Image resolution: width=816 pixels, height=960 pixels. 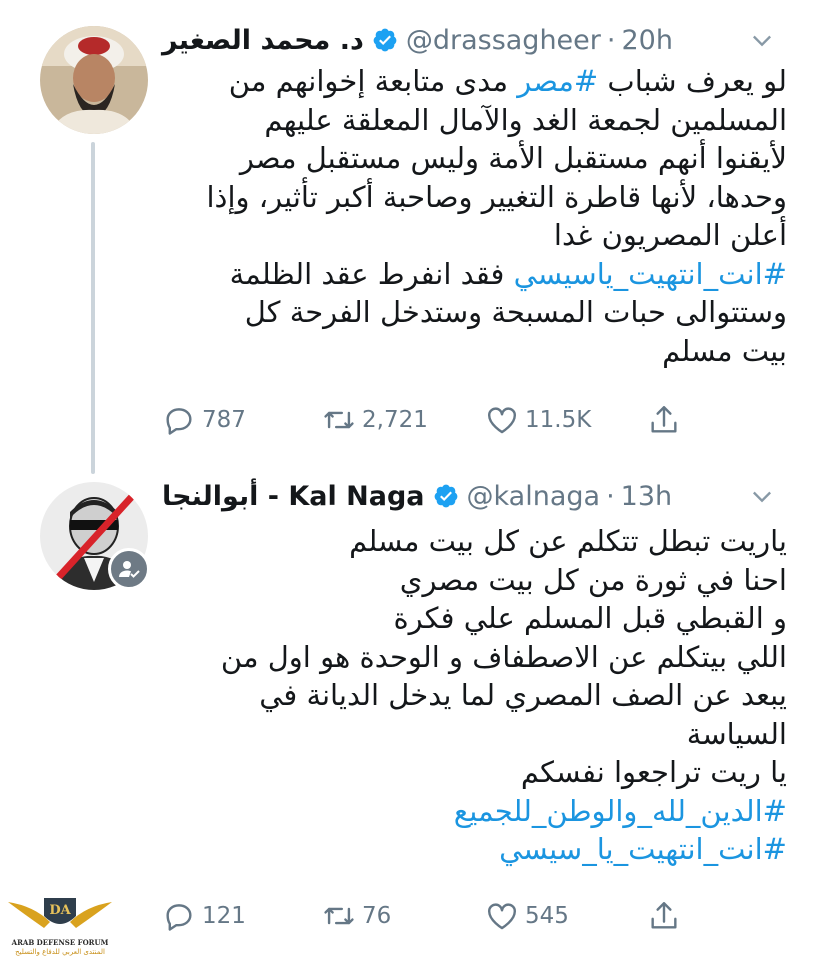 I want to click on retweet-button: 76, so click(x=356, y=916).